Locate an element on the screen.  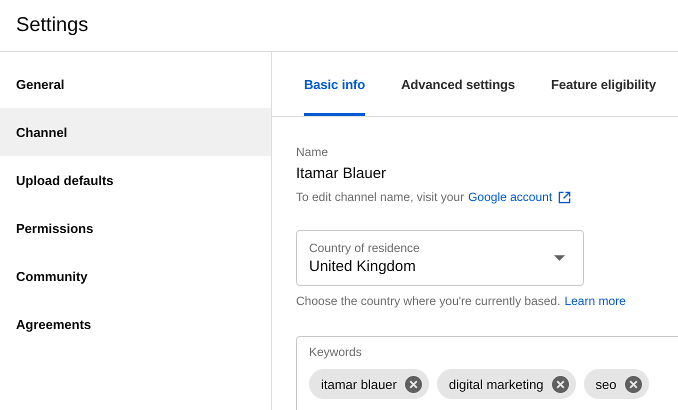
chip-text: digital marketing is located at coordinates (496, 384).